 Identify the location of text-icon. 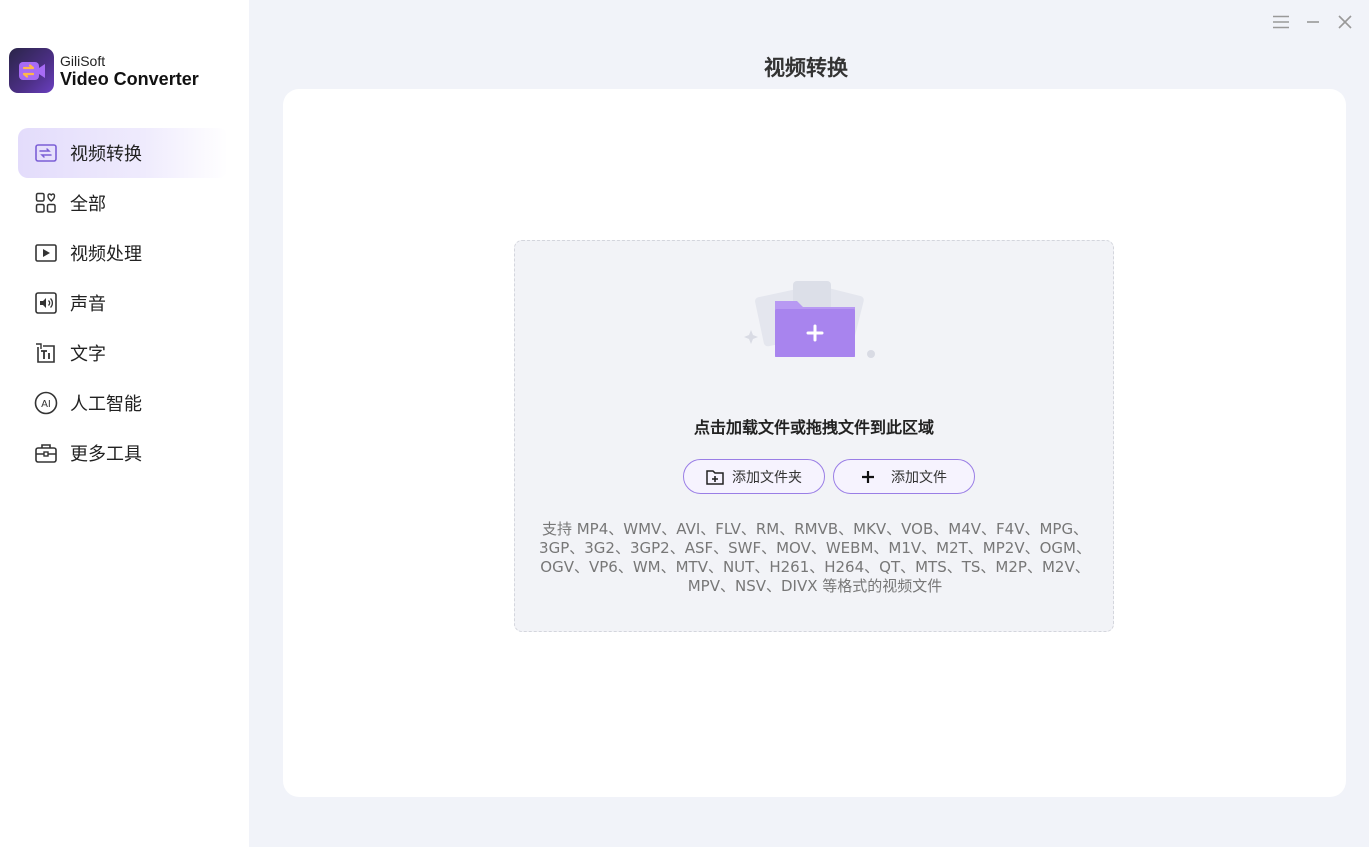
(46, 353).